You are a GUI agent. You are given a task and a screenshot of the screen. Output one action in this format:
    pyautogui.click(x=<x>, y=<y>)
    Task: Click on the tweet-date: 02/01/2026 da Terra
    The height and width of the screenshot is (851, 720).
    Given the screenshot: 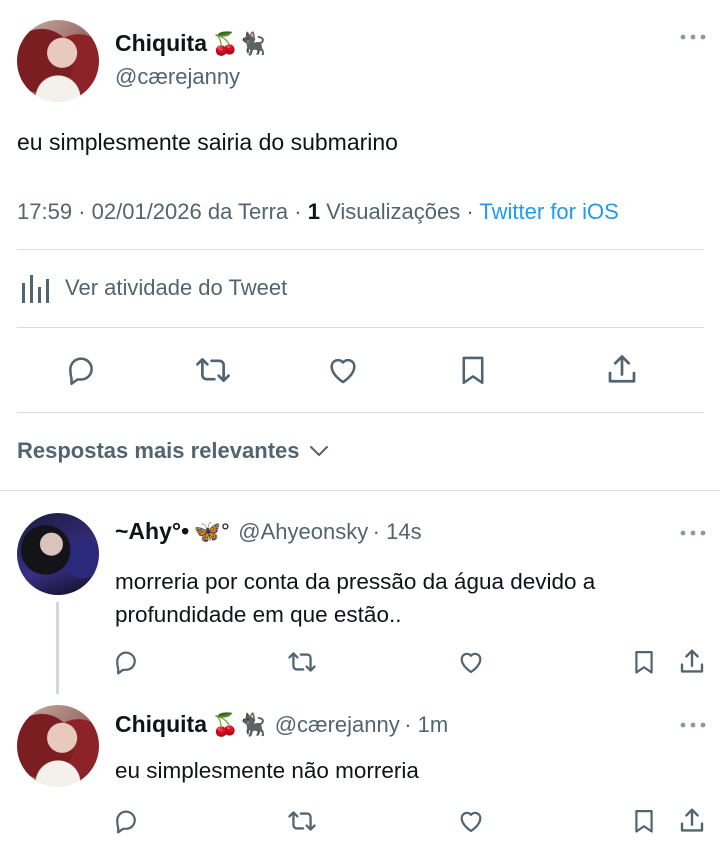 What is the action you would take?
    pyautogui.click(x=190, y=211)
    